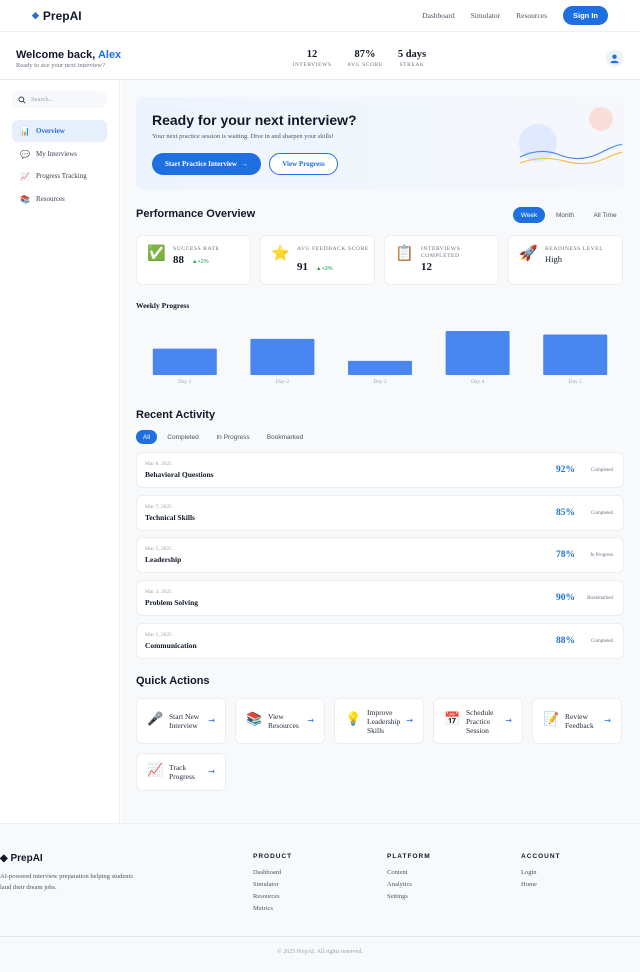 Image resolution: width=640 pixels, height=972 pixels. What do you see at coordinates (409, 899) in the screenshot?
I see `footer-link: Settings` at bounding box center [409, 899].